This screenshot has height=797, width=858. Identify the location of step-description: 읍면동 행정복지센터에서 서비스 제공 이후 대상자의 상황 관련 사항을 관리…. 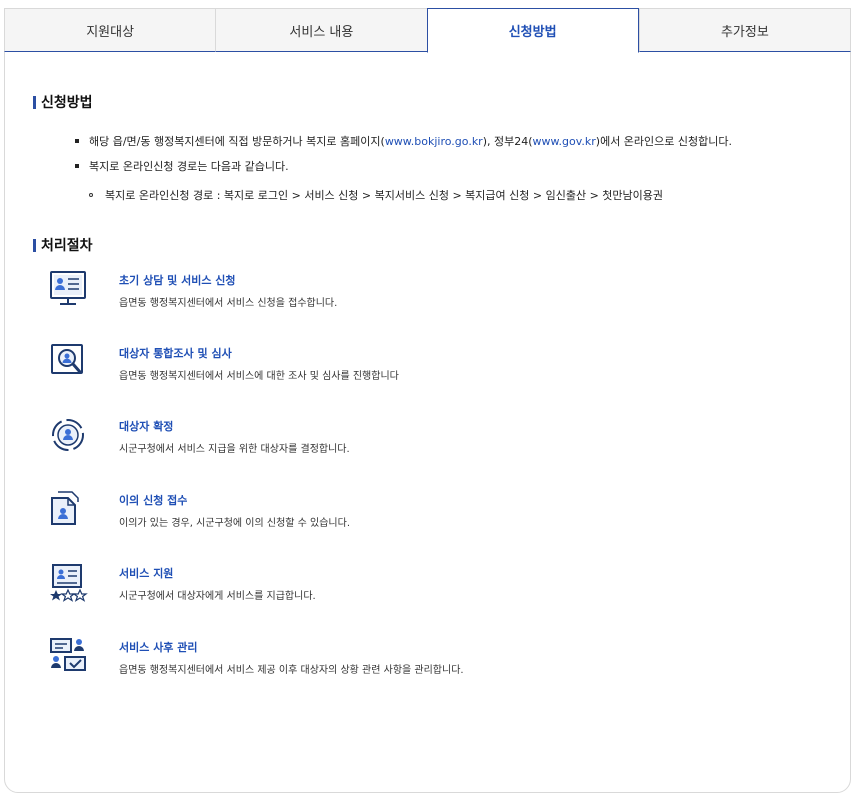
(291, 670).